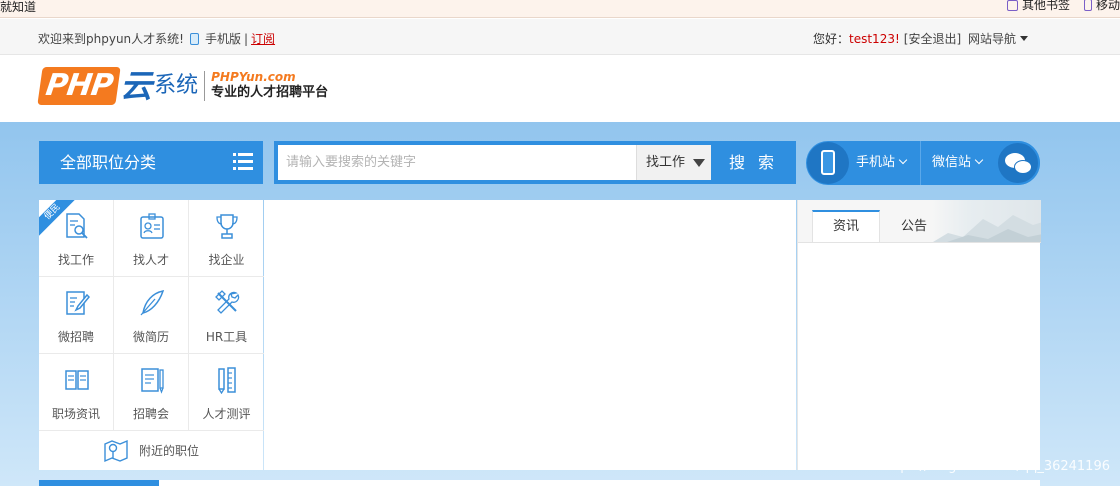  What do you see at coordinates (176, 85) in the screenshot?
I see `logo-system: 系统` at bounding box center [176, 85].